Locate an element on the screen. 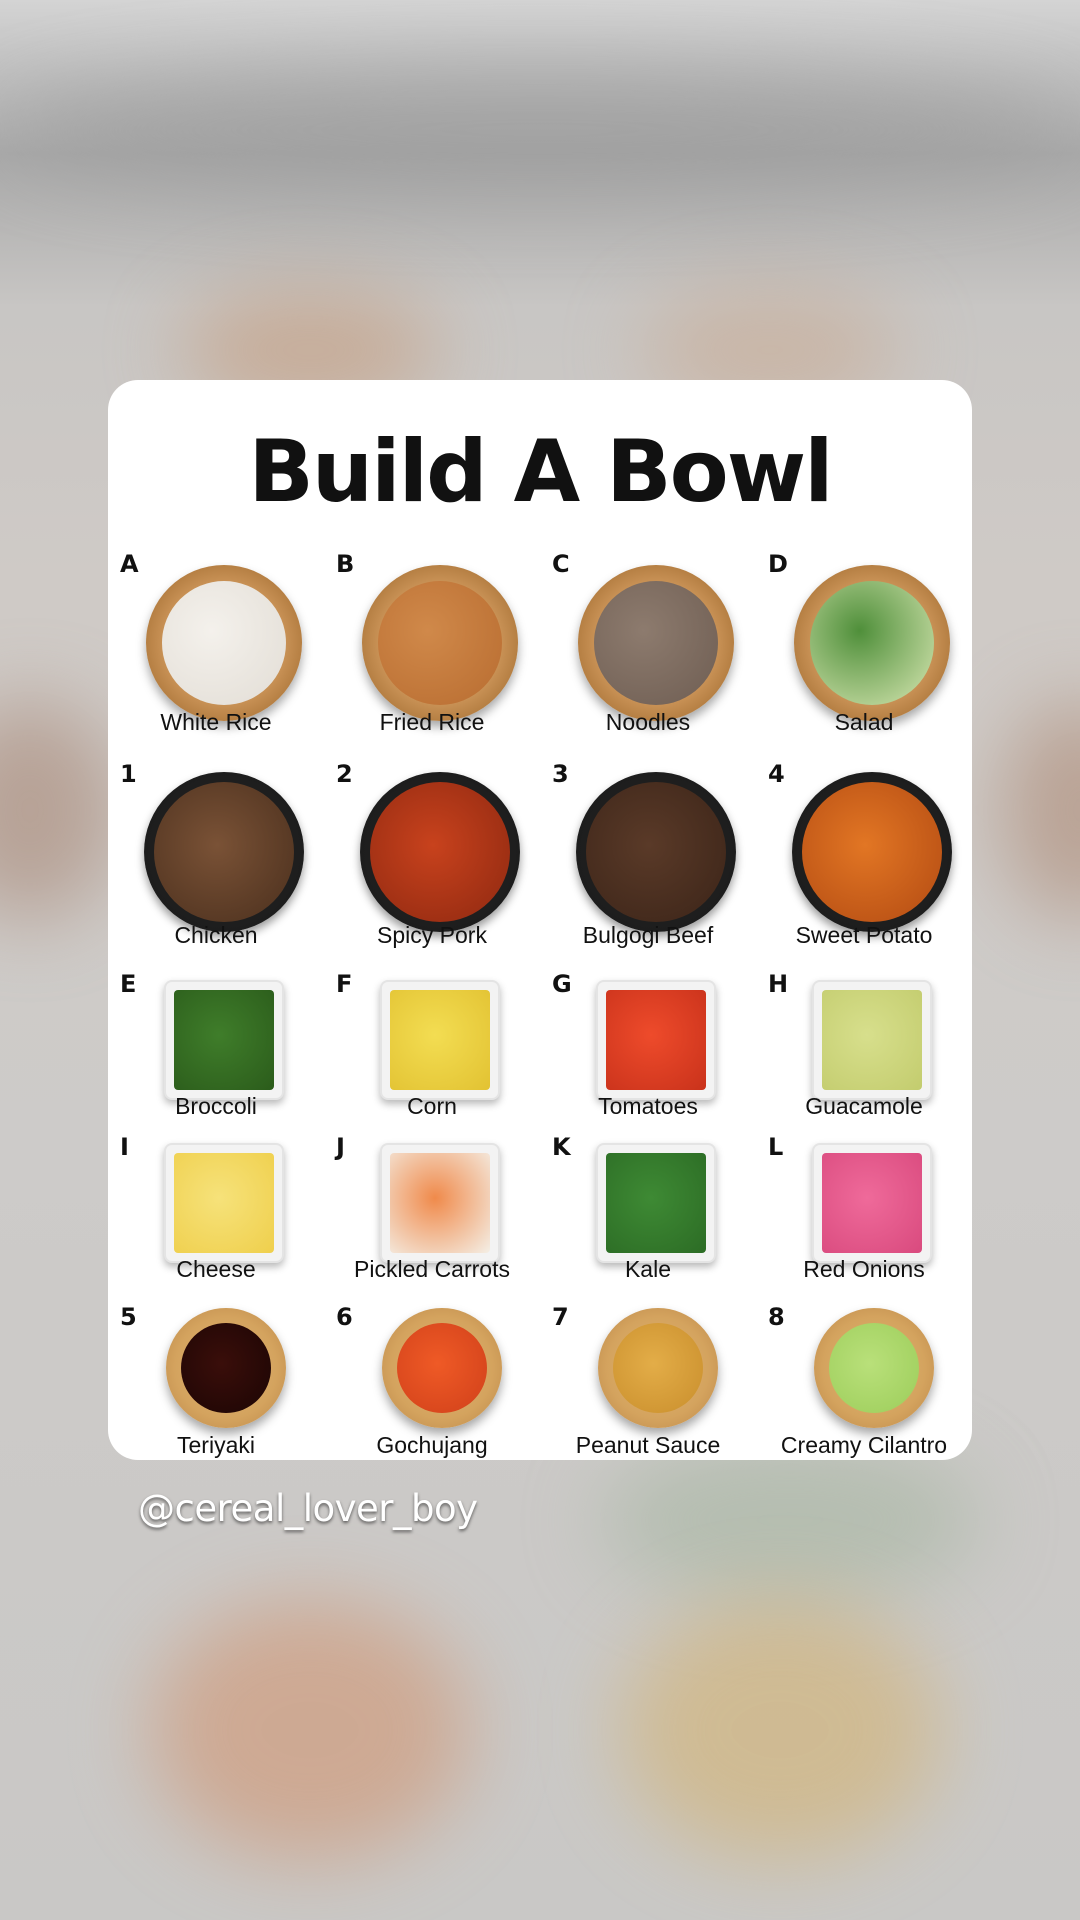 The width and height of the screenshot is (1080, 1920). chicken-pan-icon is located at coordinates (224, 852).